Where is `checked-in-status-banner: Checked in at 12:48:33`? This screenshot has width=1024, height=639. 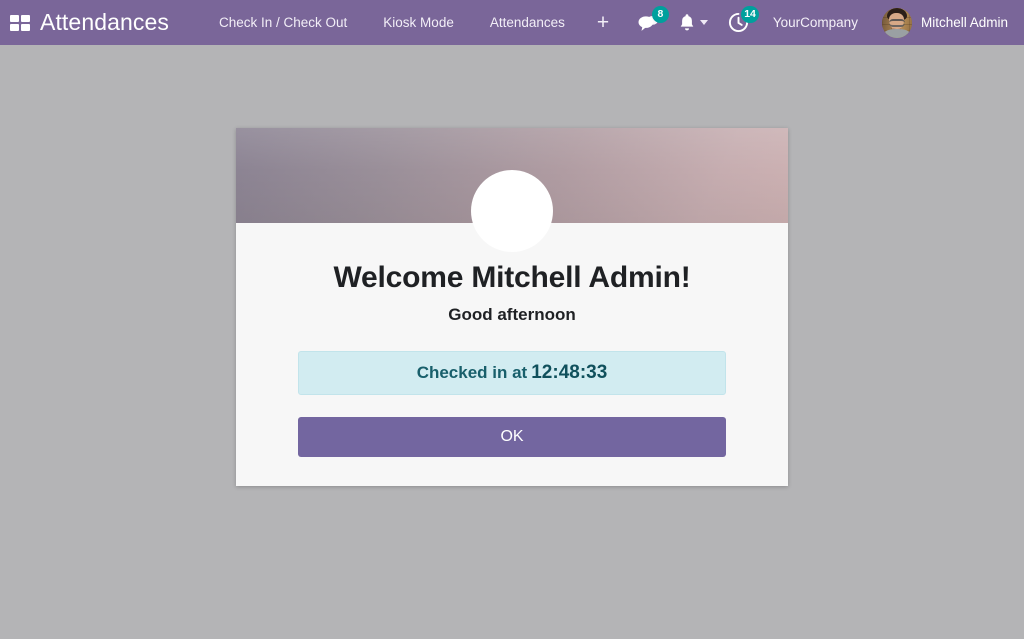 checked-in-status-banner: Checked in at 12:48:33 is located at coordinates (512, 372).